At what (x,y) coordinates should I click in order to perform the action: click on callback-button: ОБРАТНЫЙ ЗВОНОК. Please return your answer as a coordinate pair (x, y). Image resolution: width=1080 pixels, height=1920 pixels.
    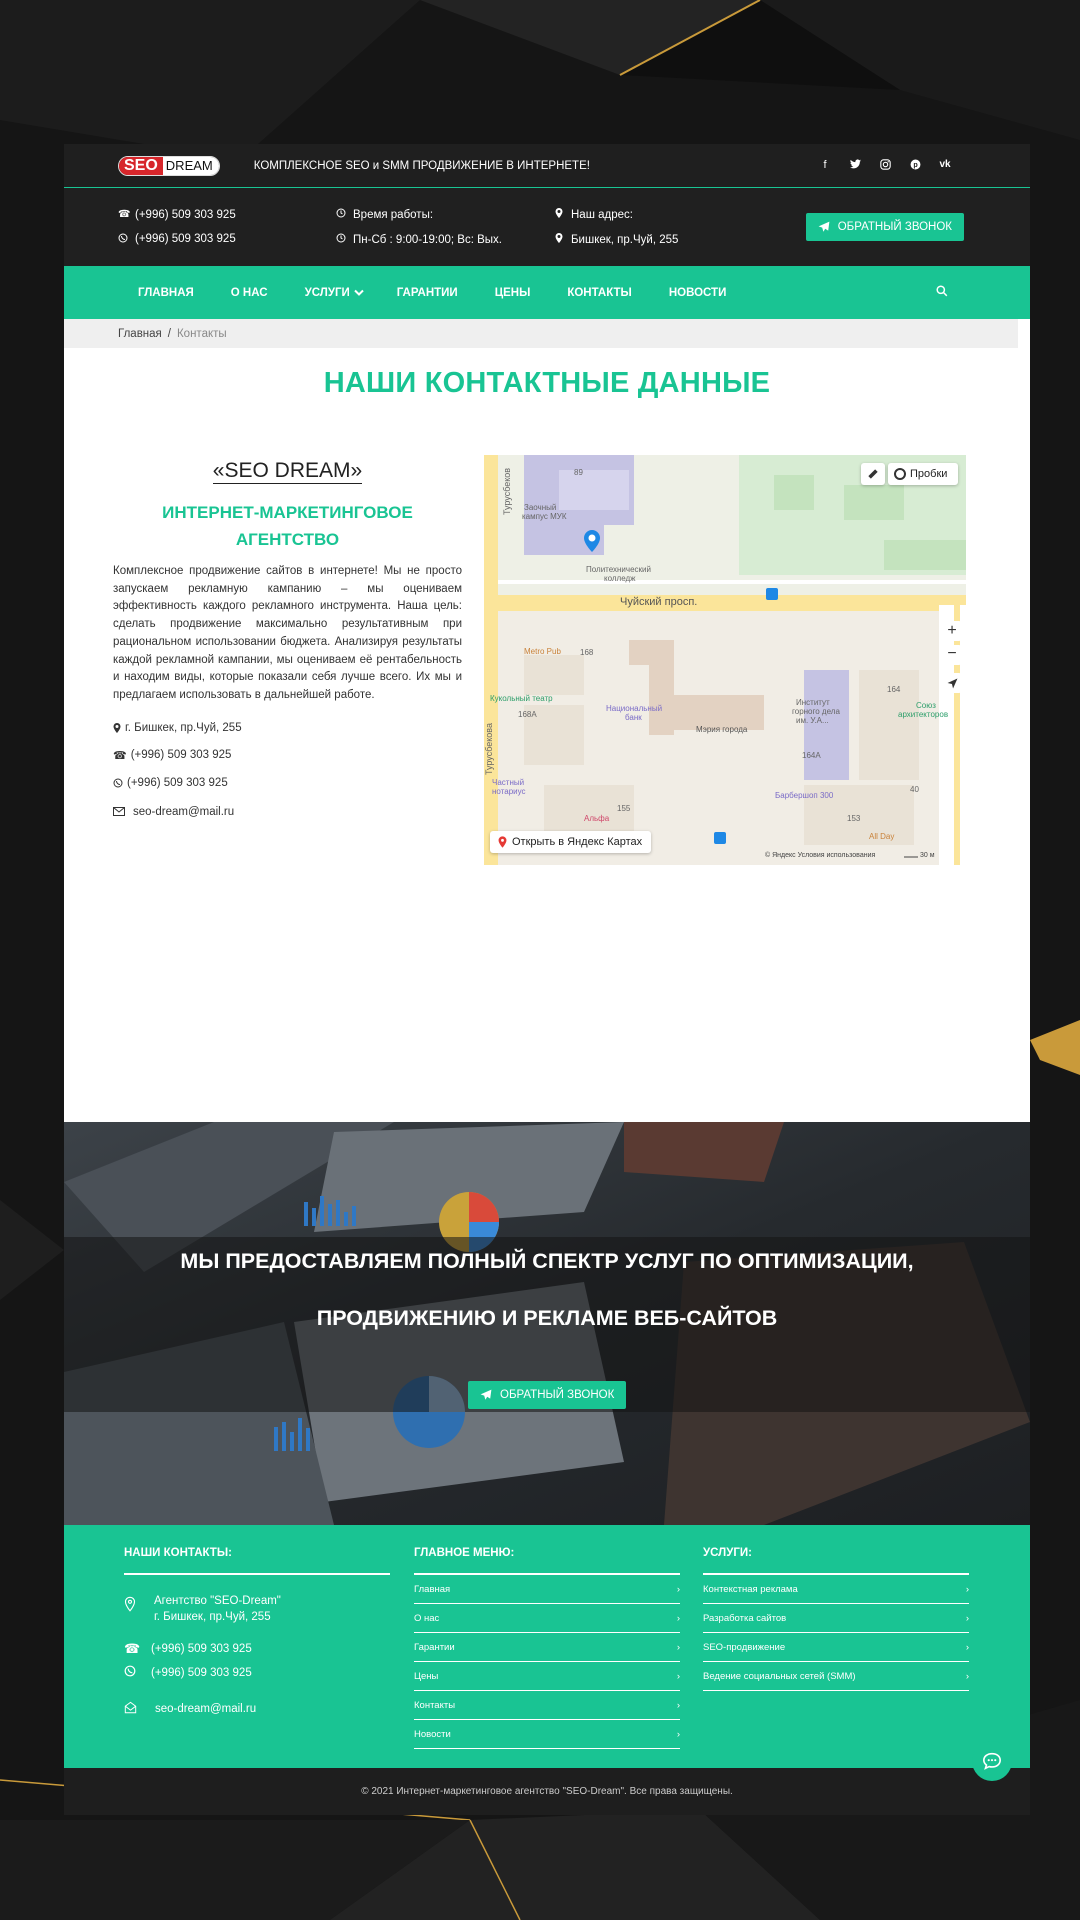
    Looking at the image, I should click on (884, 227).